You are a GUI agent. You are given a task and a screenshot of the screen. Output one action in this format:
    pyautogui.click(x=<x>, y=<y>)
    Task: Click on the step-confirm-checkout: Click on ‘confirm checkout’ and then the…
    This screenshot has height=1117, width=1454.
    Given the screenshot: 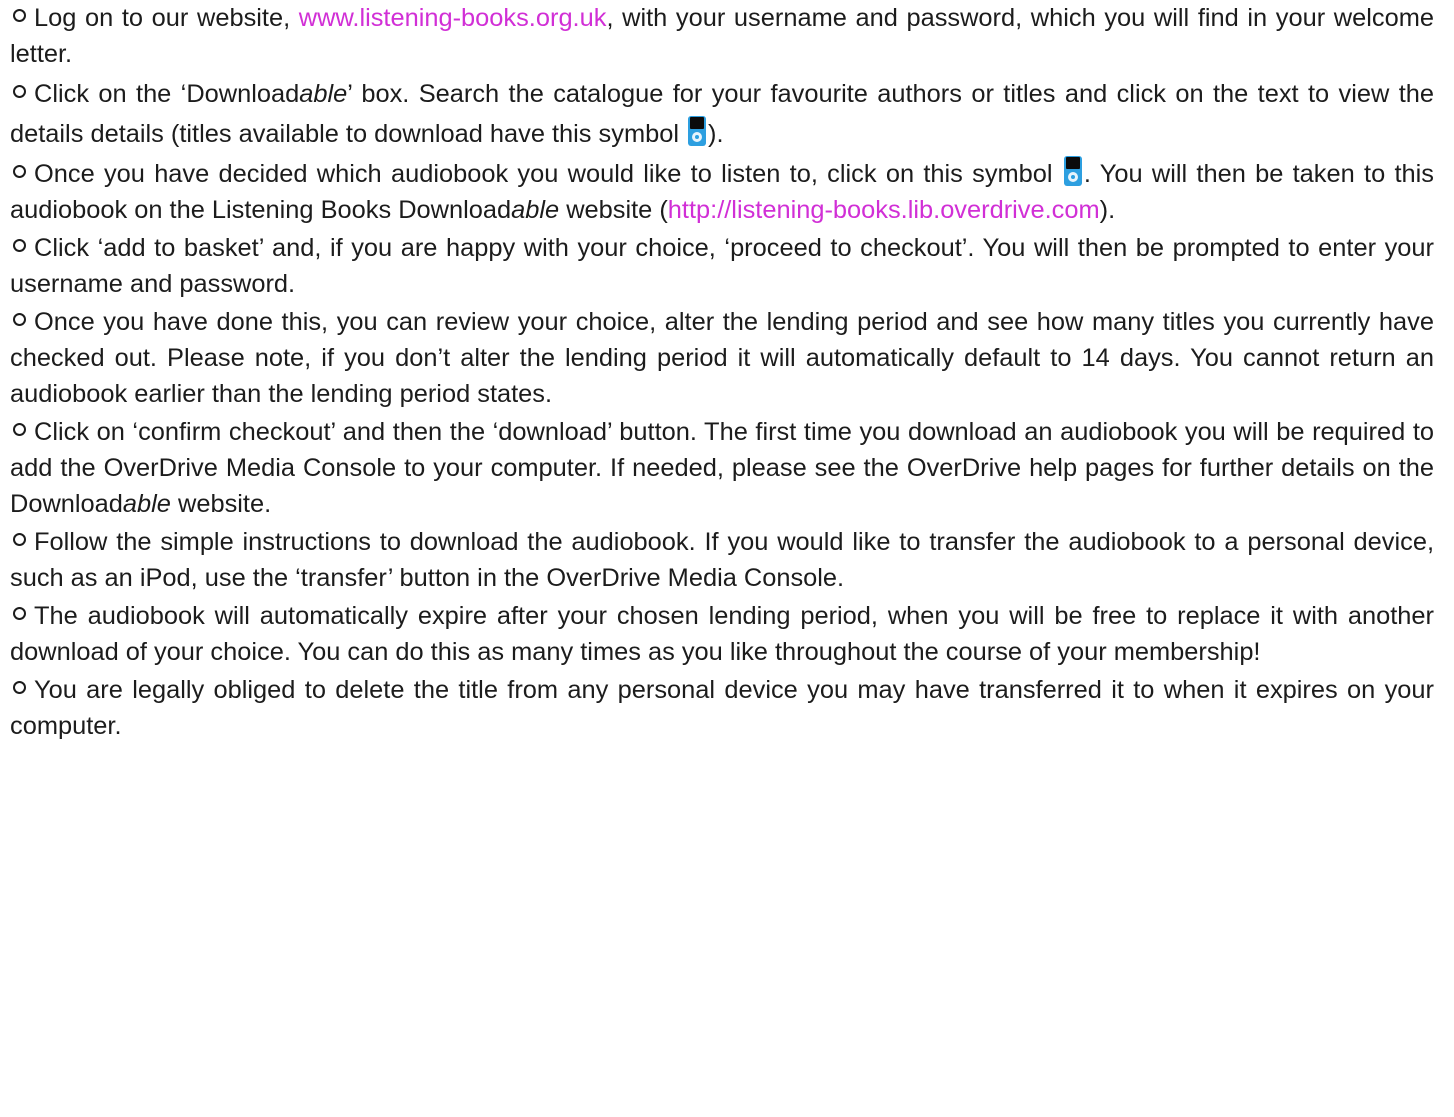 What is the action you would take?
    pyautogui.click(x=722, y=468)
    